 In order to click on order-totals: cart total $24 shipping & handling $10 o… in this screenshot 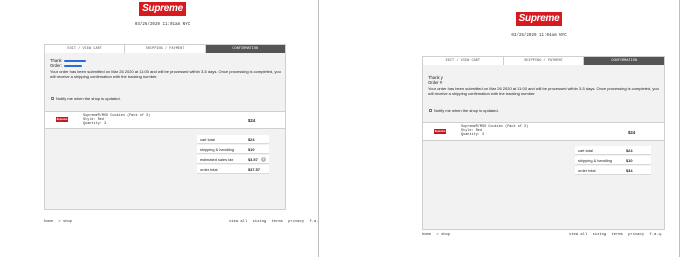, I will do `click(613, 161)`.